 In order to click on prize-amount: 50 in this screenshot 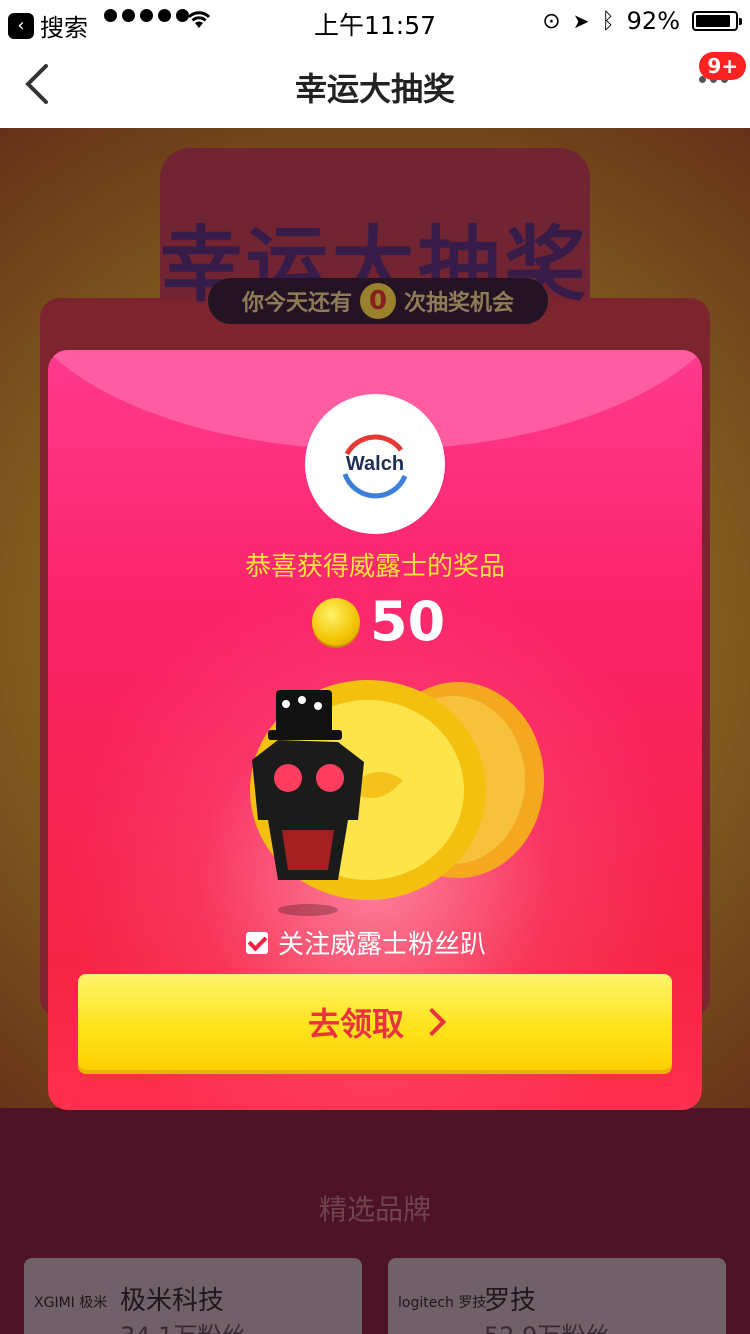, I will do `click(378, 621)`.